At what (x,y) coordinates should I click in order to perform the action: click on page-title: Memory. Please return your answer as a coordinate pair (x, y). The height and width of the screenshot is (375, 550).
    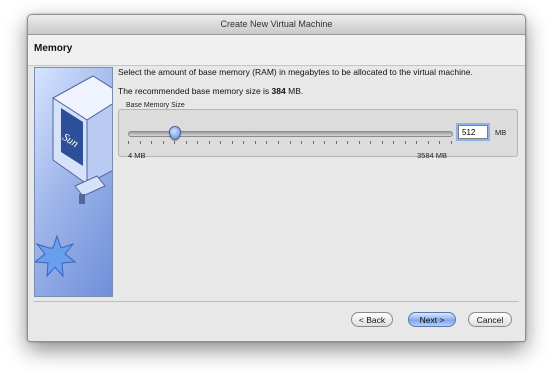
    Looking at the image, I should click on (53, 48).